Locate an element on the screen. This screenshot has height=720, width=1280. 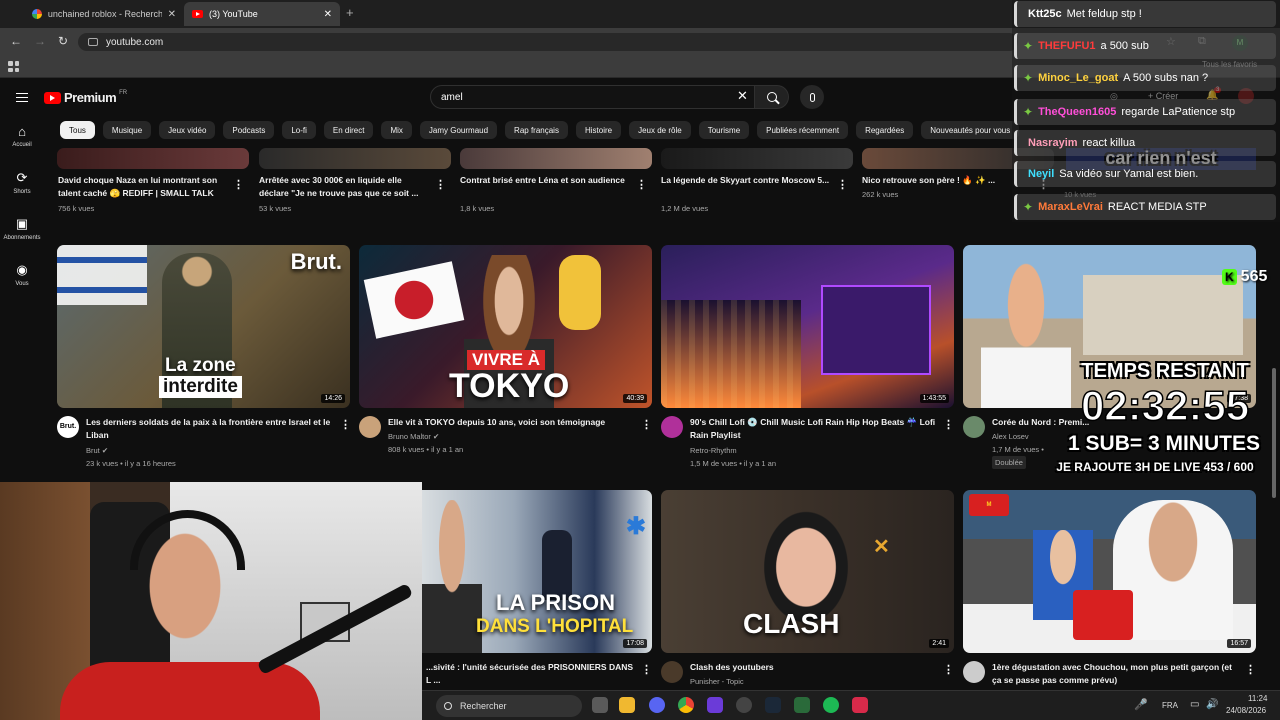
chip-en-direct: En direct is located at coordinates (348, 130).